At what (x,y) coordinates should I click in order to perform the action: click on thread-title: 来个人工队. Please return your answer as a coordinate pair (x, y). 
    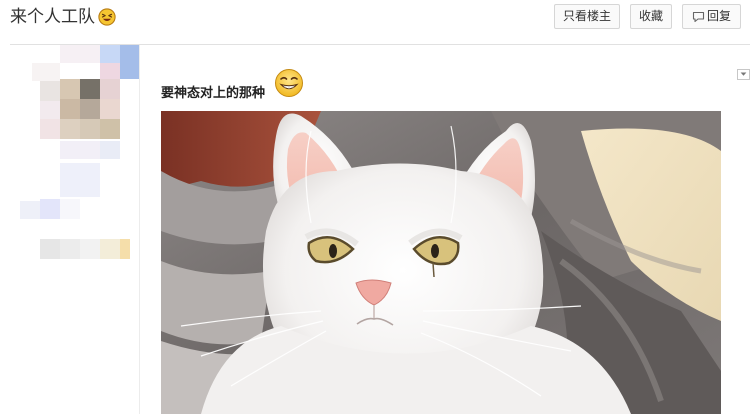
    Looking at the image, I should click on (63, 17).